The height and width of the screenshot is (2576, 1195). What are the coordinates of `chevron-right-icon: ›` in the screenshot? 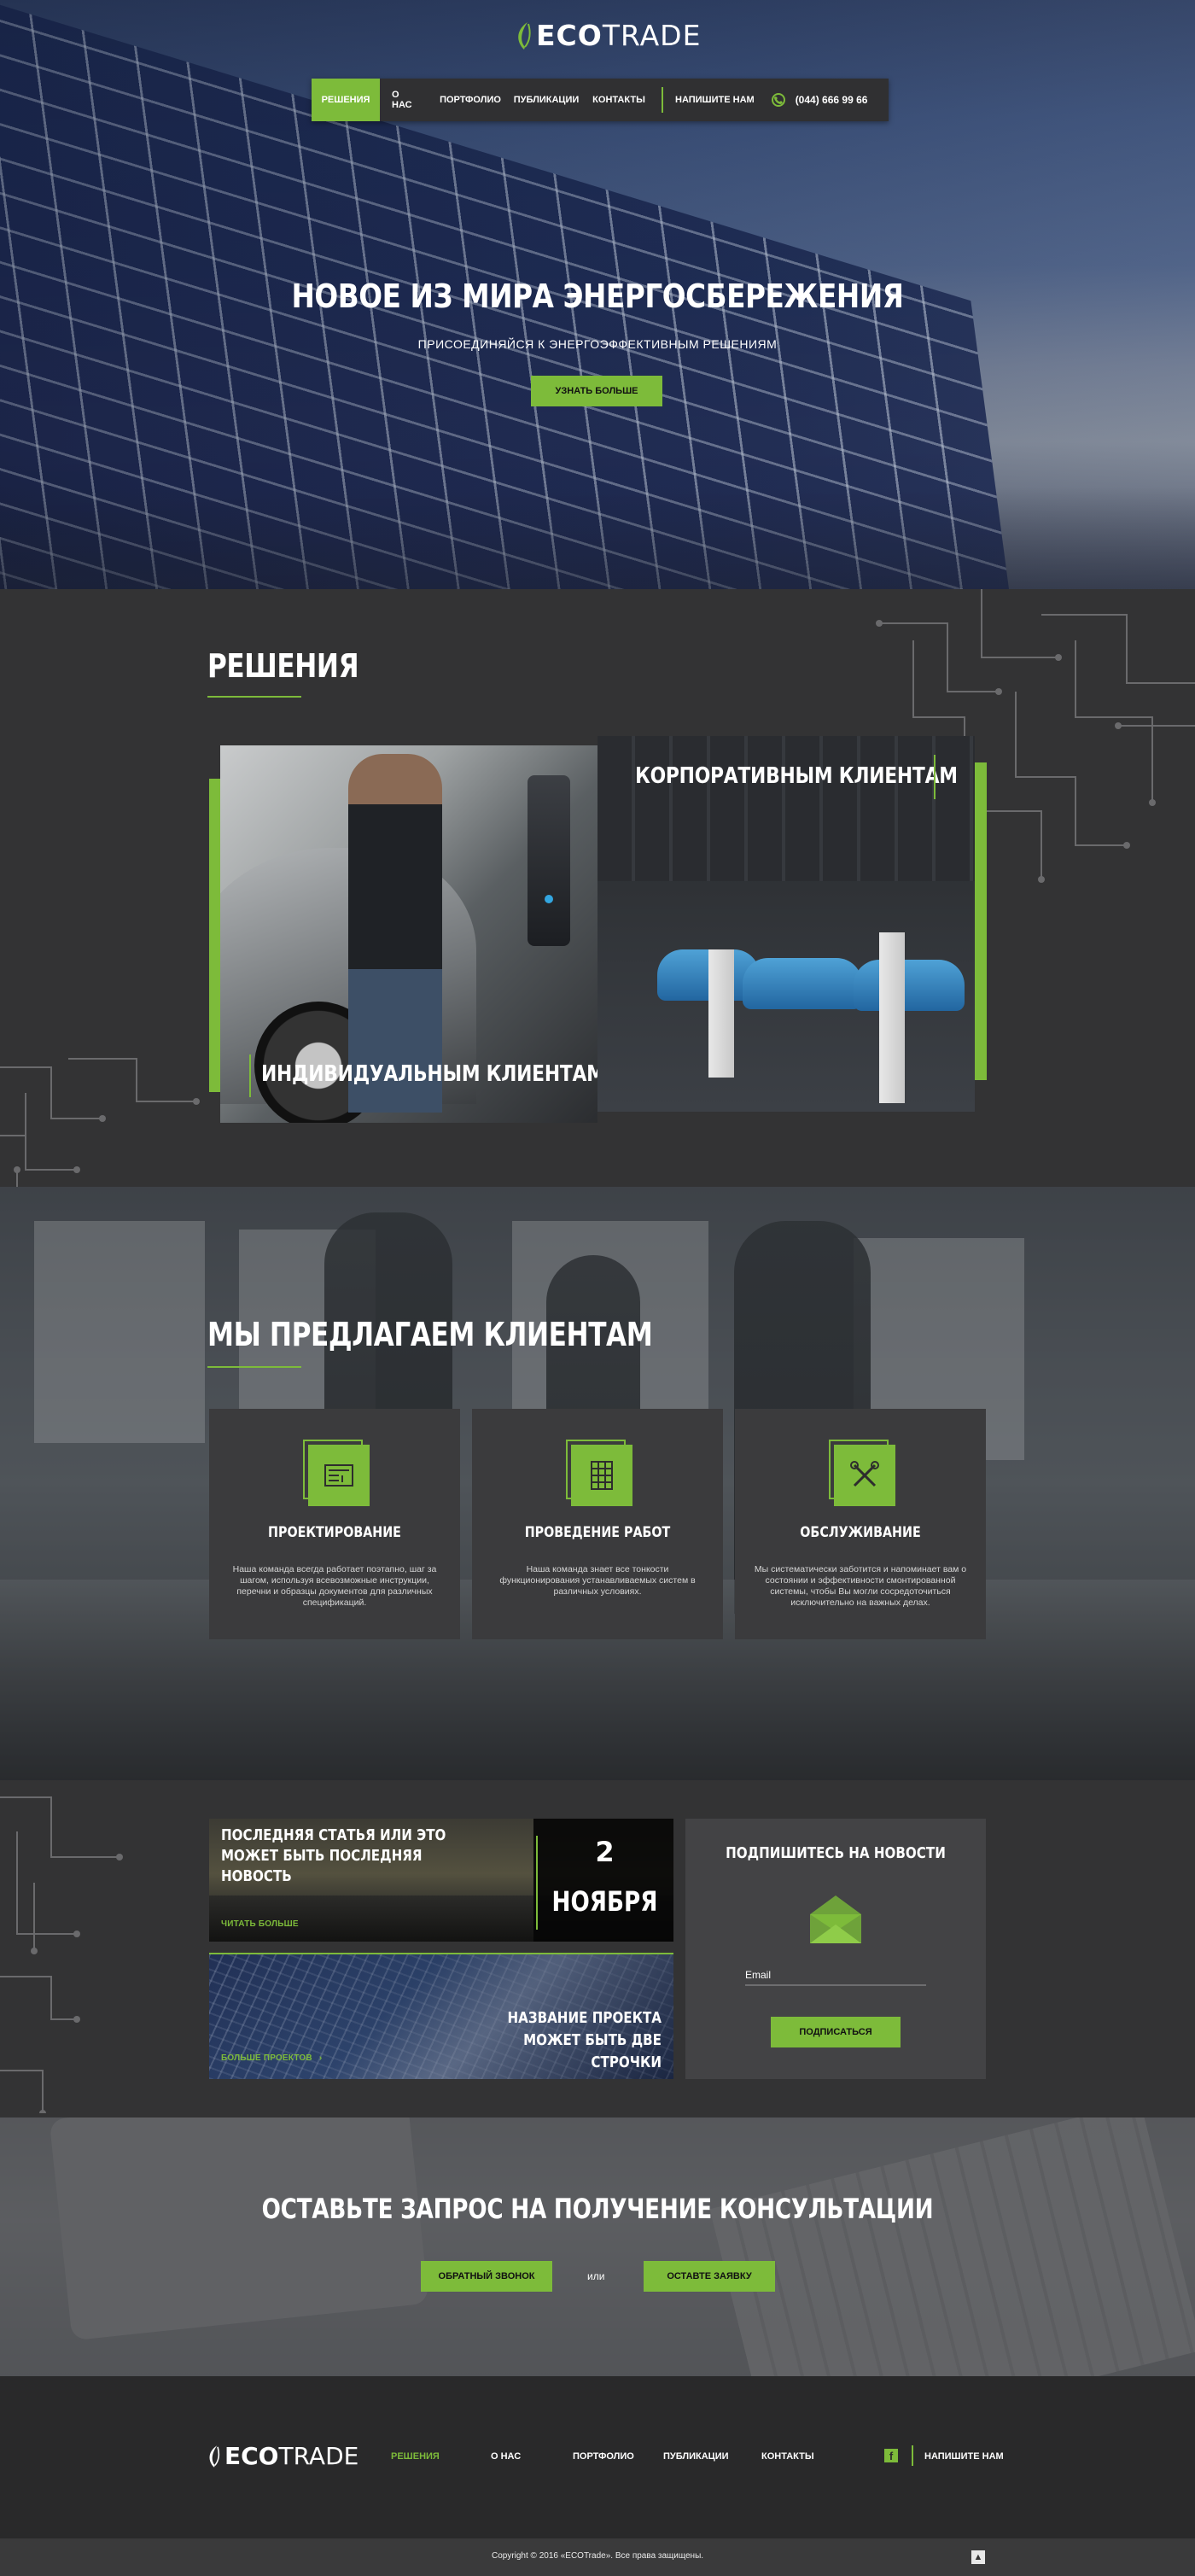 It's located at (320, 2058).